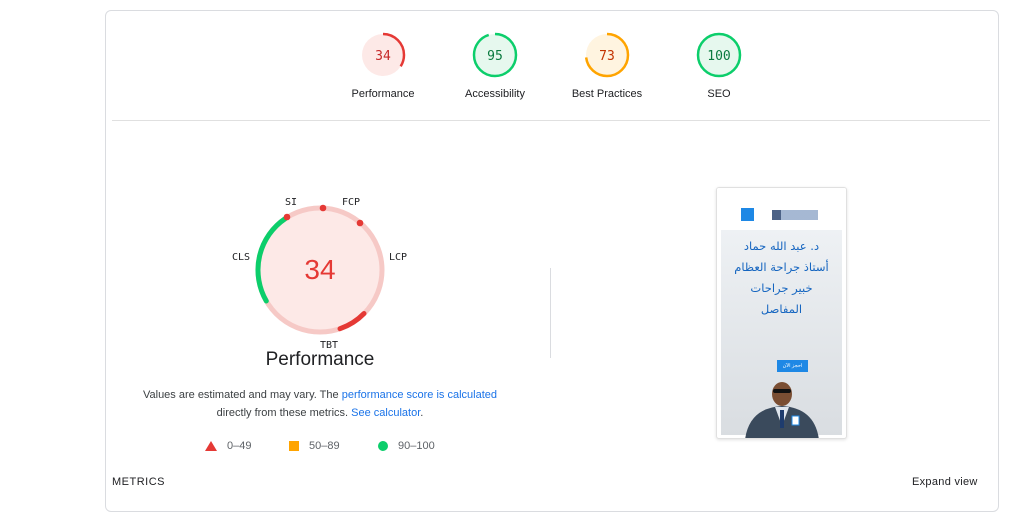 The image size is (1024, 512). I want to click on note-text-1: Values are estimated and may vary. The, so click(242, 395).